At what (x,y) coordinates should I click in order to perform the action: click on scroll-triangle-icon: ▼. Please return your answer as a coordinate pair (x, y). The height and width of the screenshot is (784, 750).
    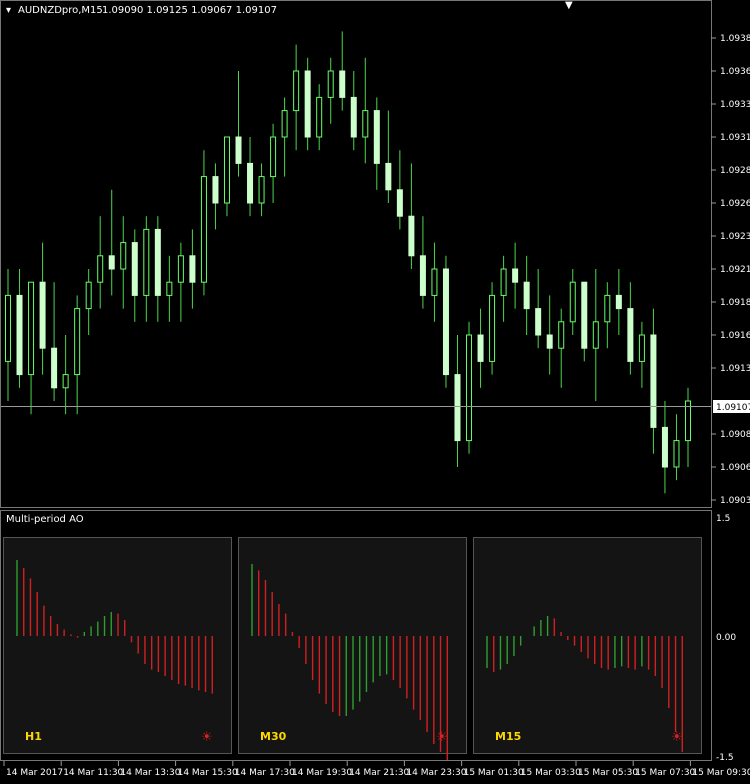
    Looking at the image, I should click on (569, 5).